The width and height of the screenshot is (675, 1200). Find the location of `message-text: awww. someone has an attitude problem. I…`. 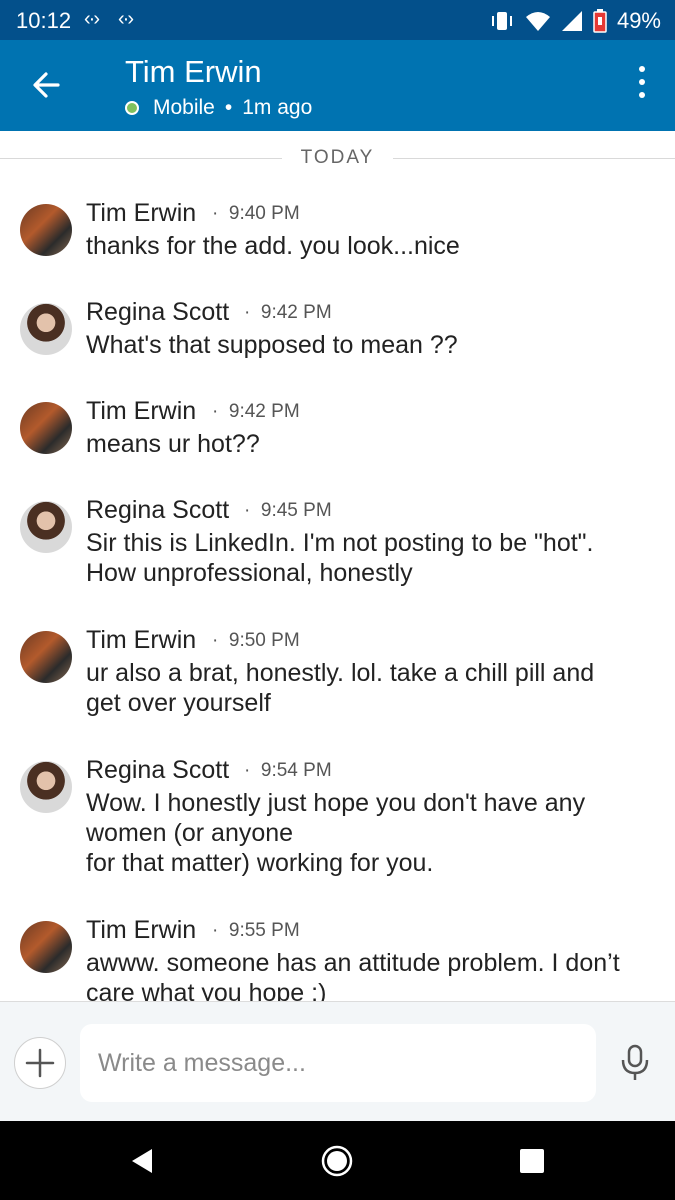

message-text: awww. someone has an attitude problem. I… is located at coordinates (353, 975).